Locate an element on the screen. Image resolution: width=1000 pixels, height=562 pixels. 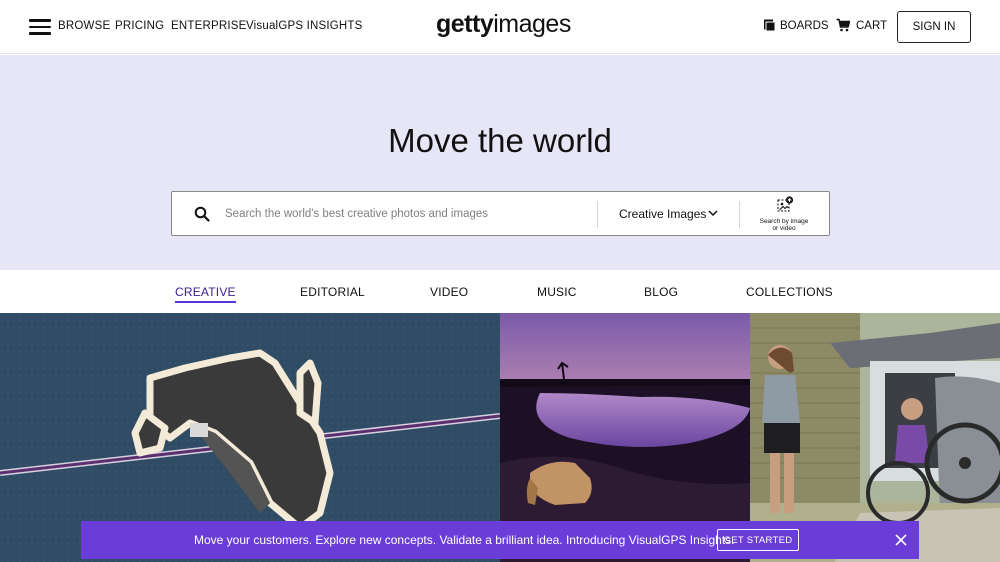
tab-editorial: EDITORIAL is located at coordinates (332, 292).